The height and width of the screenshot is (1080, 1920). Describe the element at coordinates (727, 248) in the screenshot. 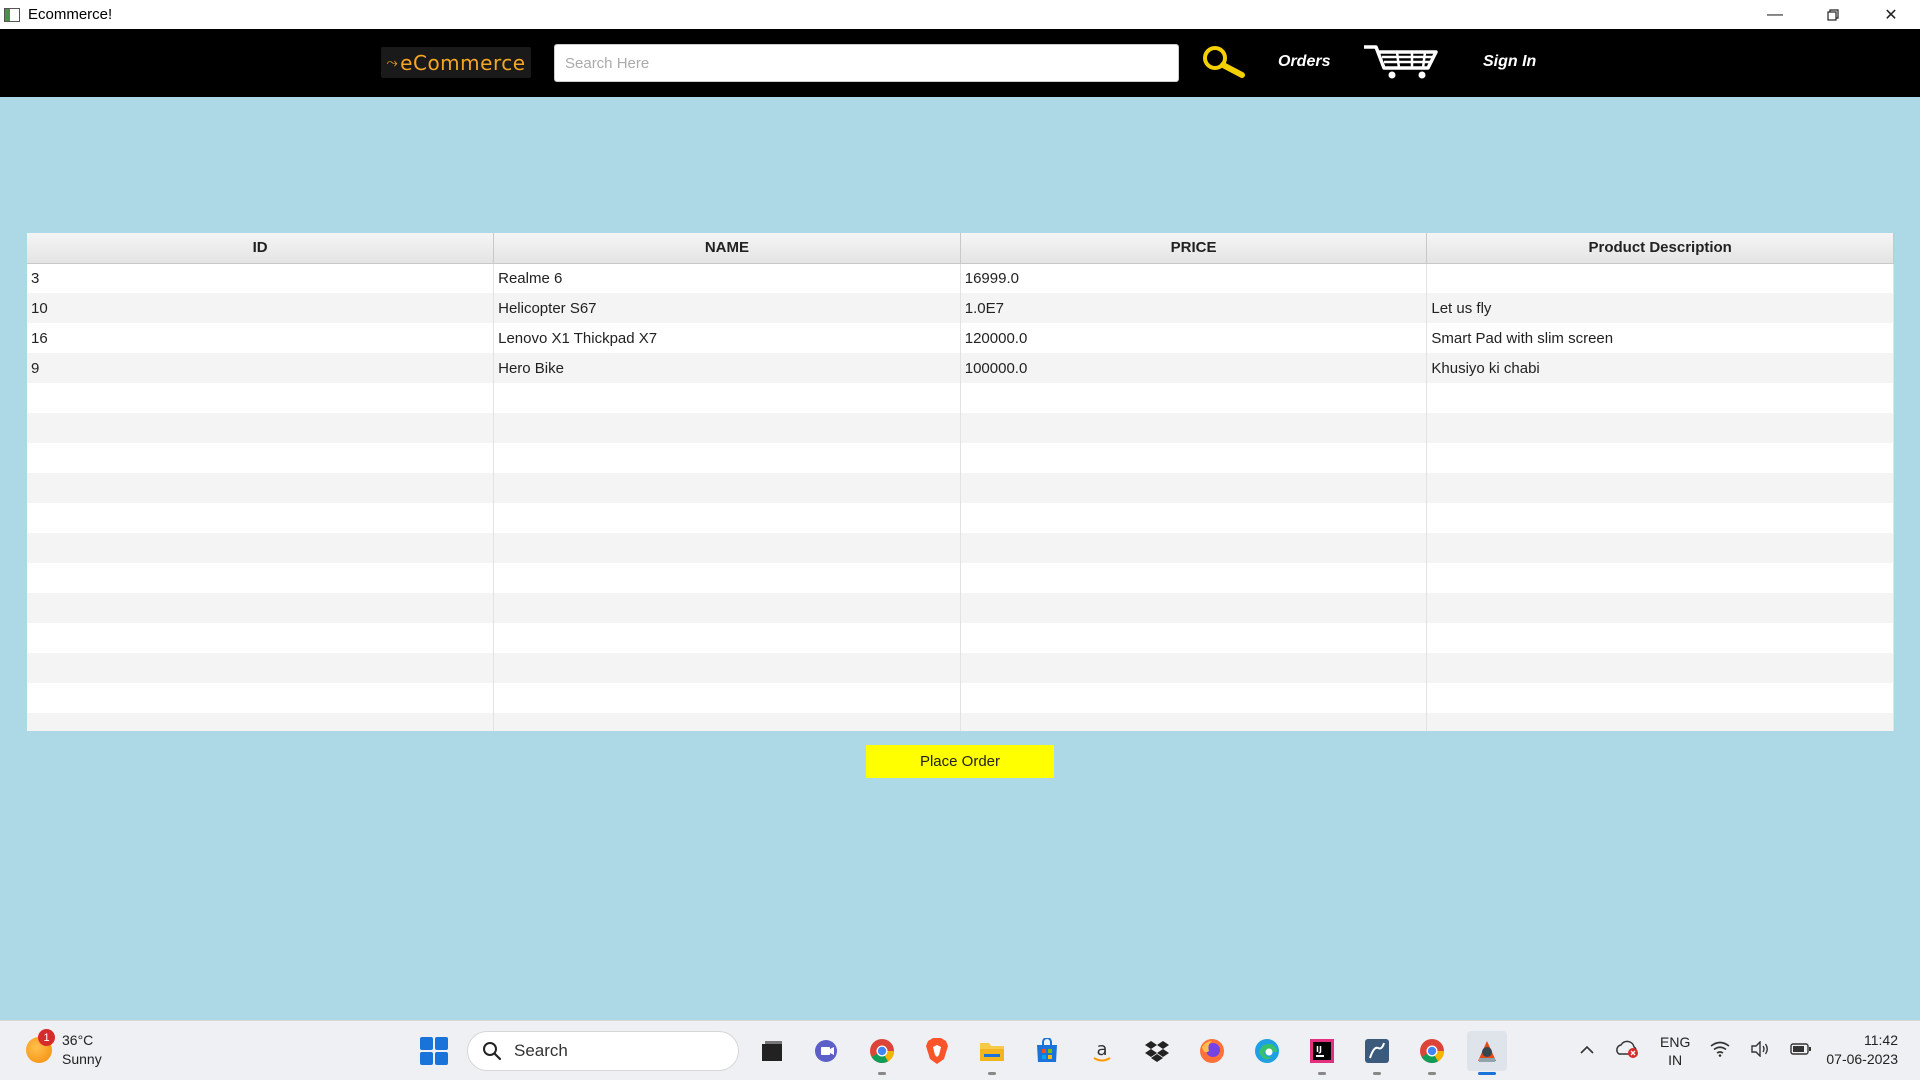

I see `column-header-name: NAME` at that location.